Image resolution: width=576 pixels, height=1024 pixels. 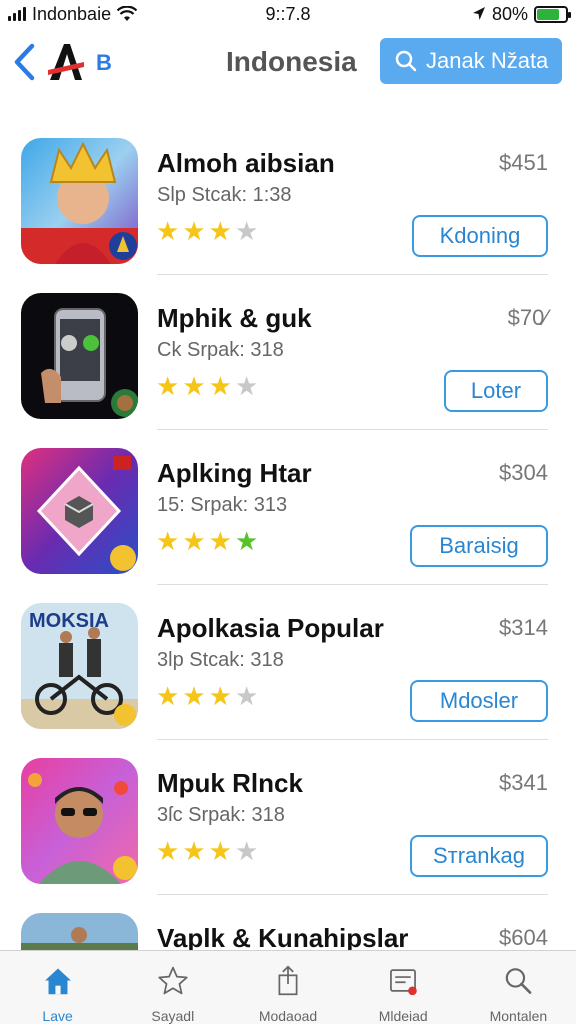 I want to click on tab-search: Montalen, so click(x=518, y=987).